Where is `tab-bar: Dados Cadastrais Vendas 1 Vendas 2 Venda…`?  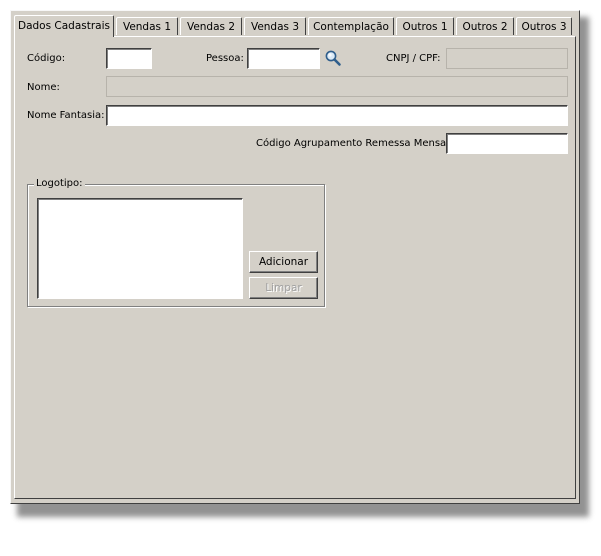
tab-bar: Dados Cadastrais Vendas 1 Vendas 2 Venda… is located at coordinates (295, 26).